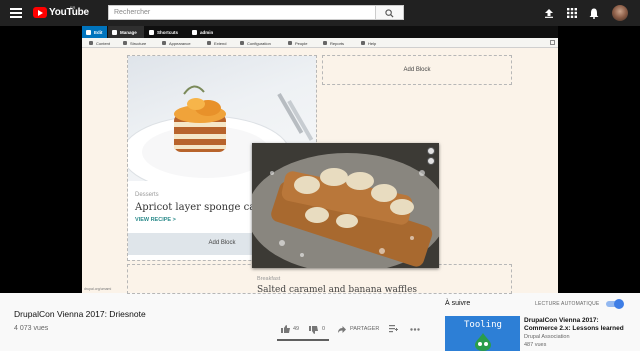  What do you see at coordinates (313, 330) in the screenshot?
I see `dislike-icon` at bounding box center [313, 330].